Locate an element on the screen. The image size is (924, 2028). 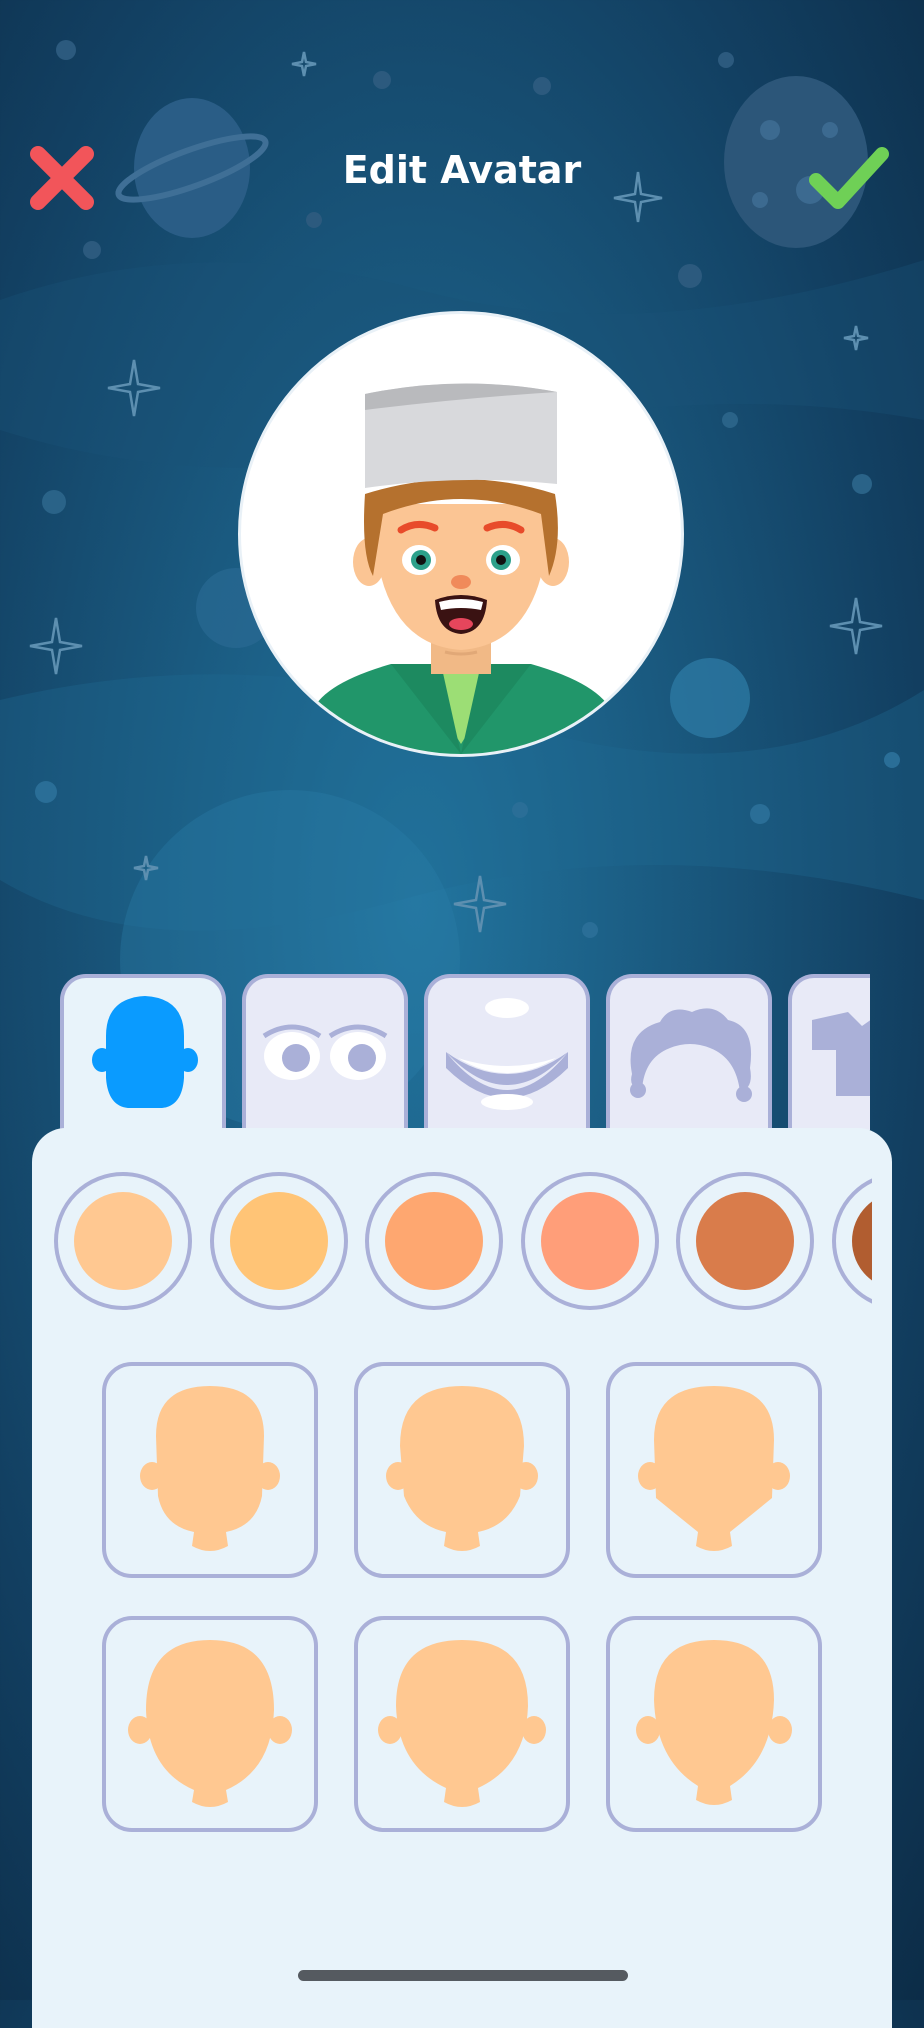
eyes-icon is located at coordinates (325, 1052).